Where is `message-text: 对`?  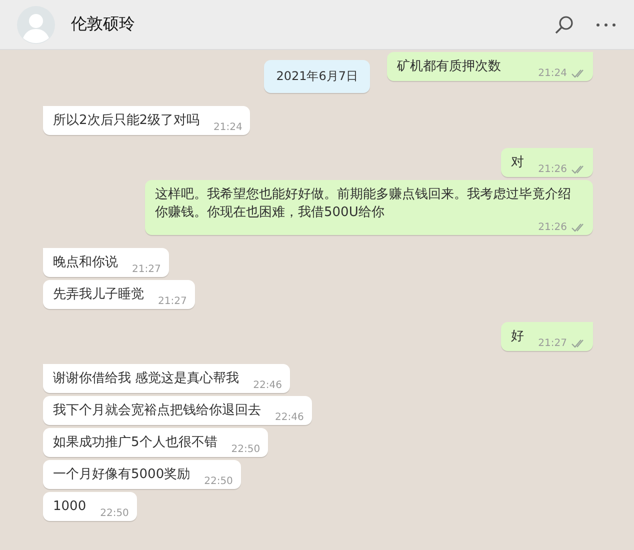
message-text: 对 is located at coordinates (517, 163).